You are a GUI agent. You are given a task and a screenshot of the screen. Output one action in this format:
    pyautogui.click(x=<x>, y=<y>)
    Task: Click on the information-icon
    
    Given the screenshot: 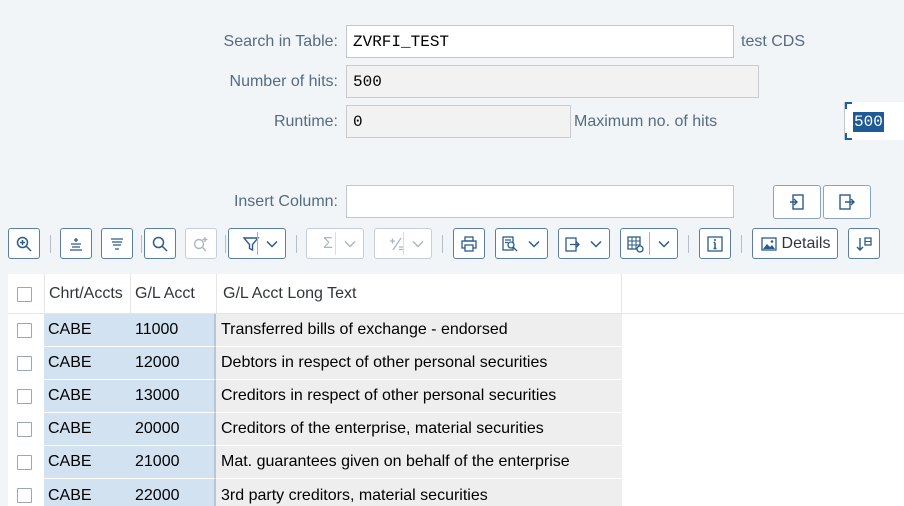 What is the action you would take?
    pyautogui.click(x=715, y=243)
    